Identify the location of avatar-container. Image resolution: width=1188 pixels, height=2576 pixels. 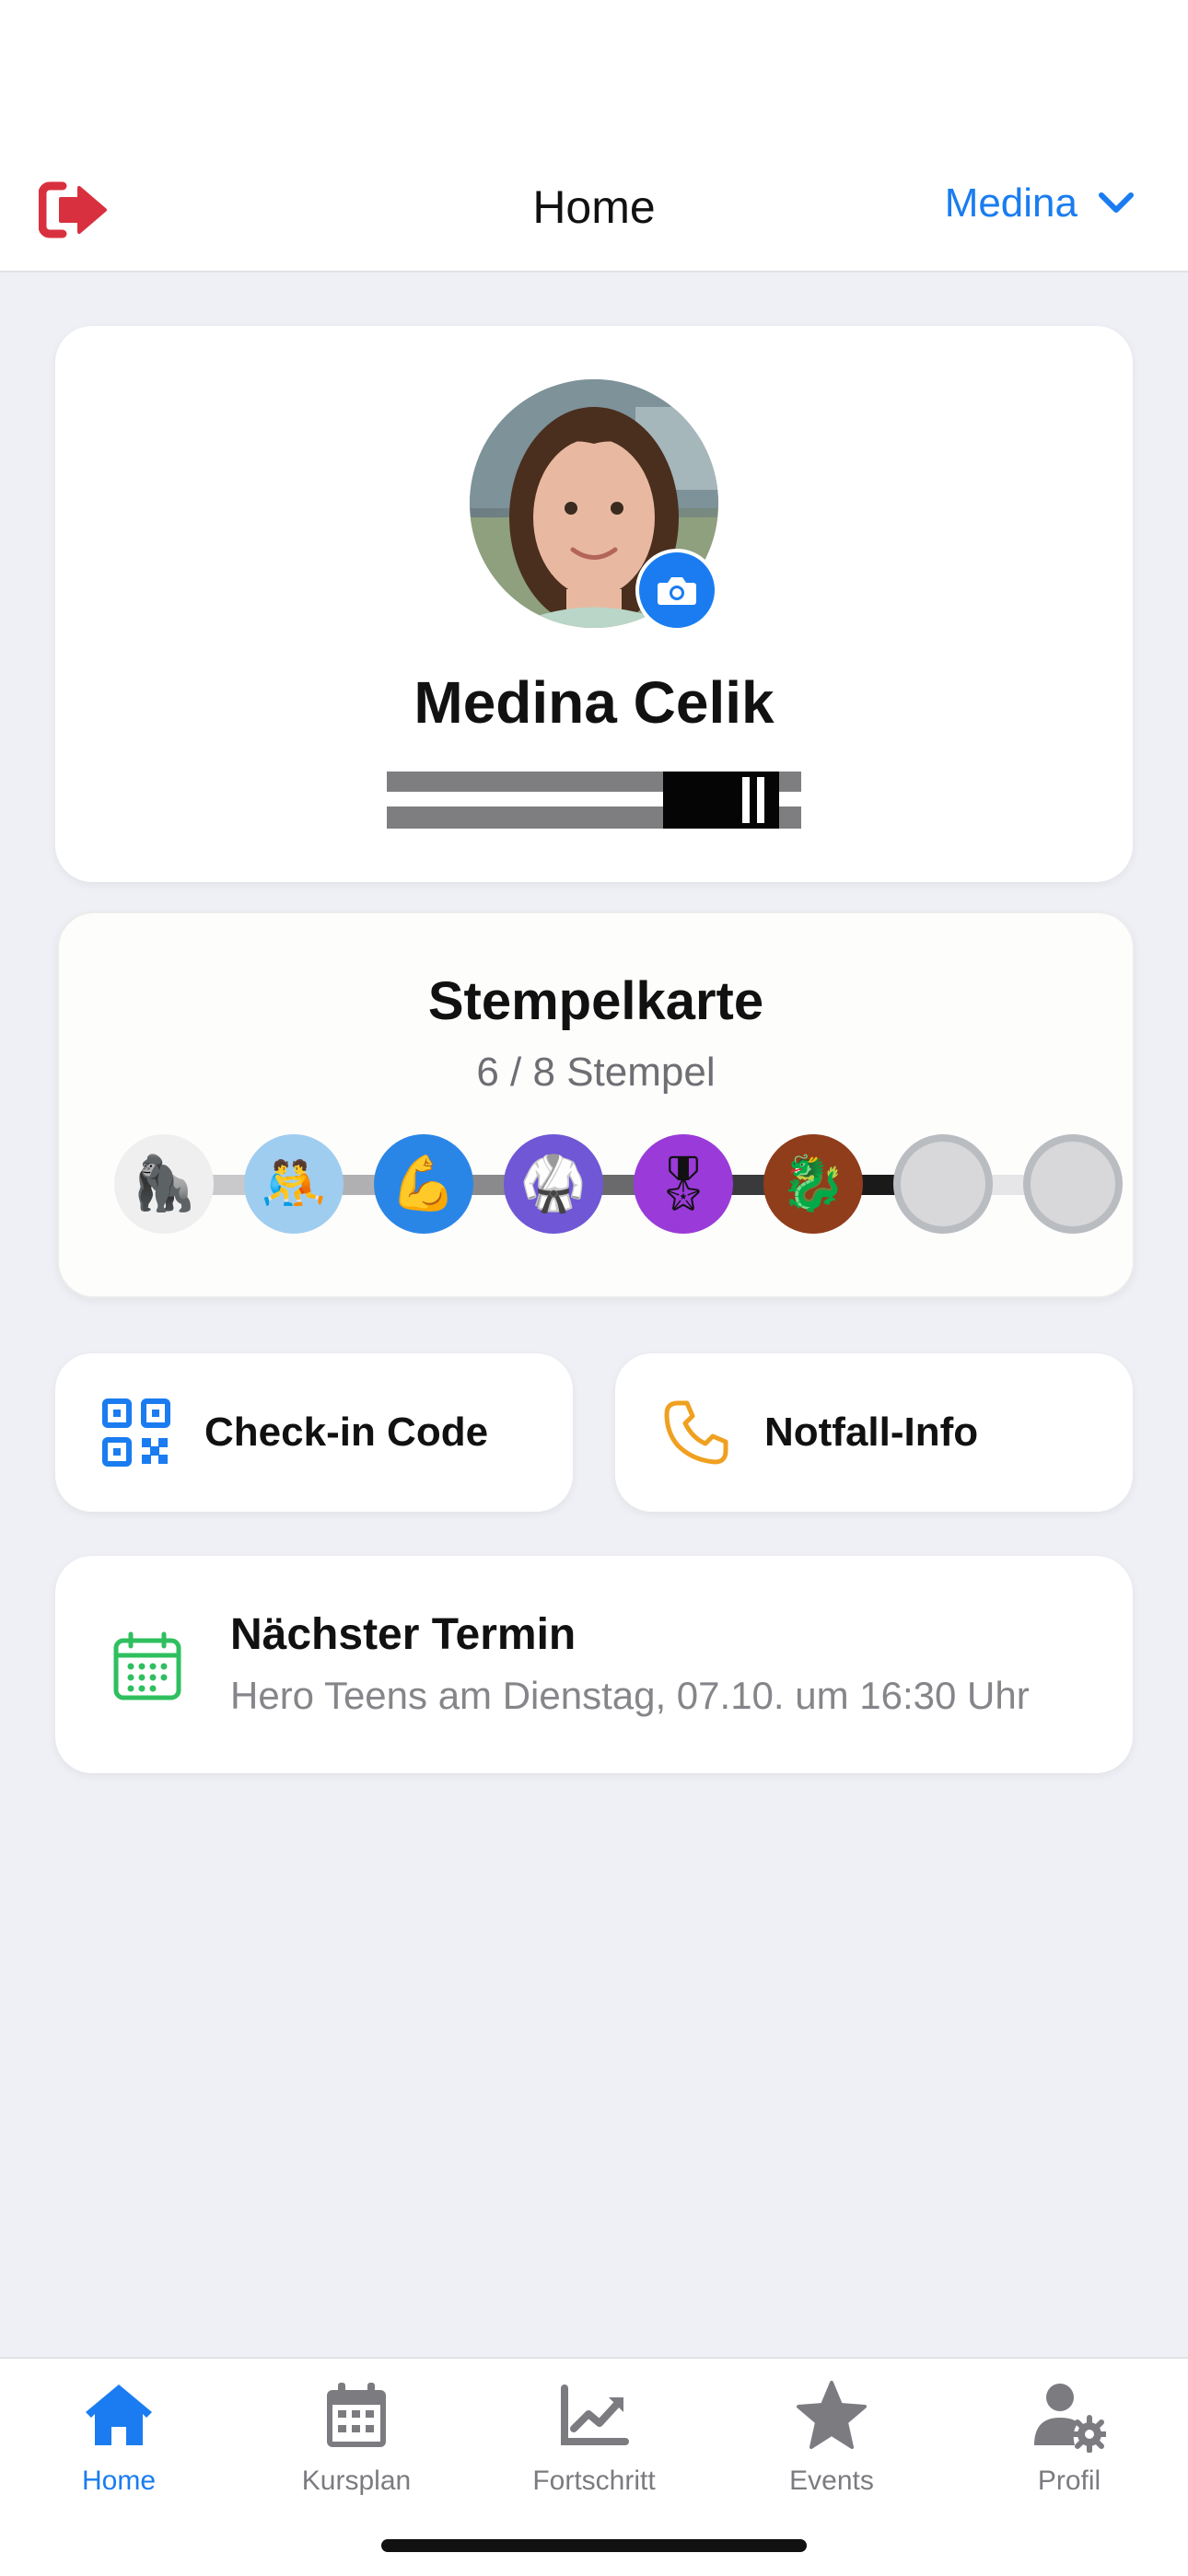
(594, 505).